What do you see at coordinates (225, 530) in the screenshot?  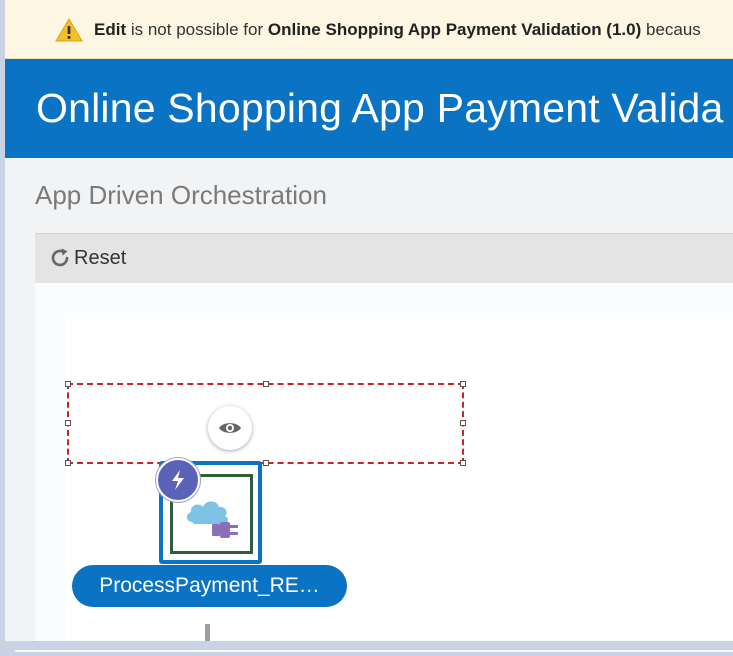 I see `plug-icon` at bounding box center [225, 530].